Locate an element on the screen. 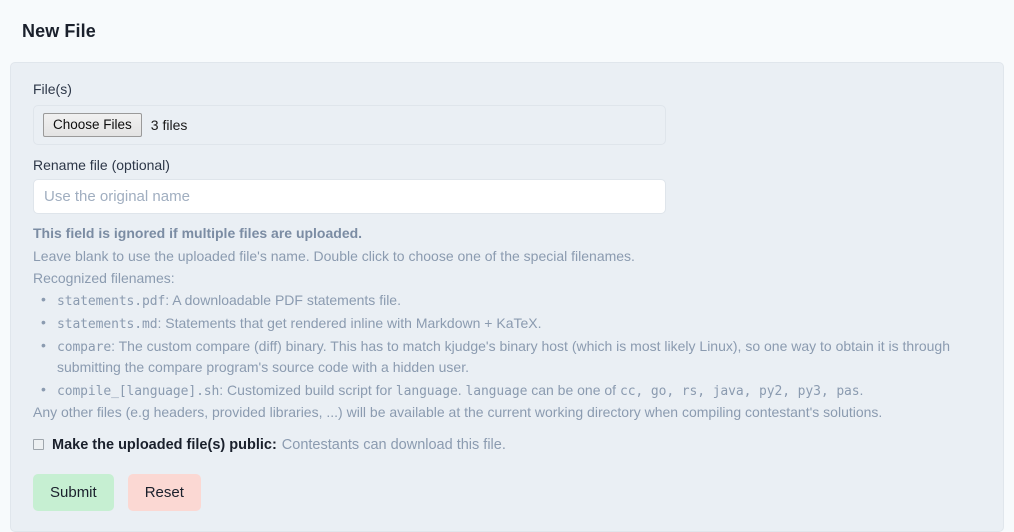  filename-code: statements.pdf is located at coordinates (111, 302).